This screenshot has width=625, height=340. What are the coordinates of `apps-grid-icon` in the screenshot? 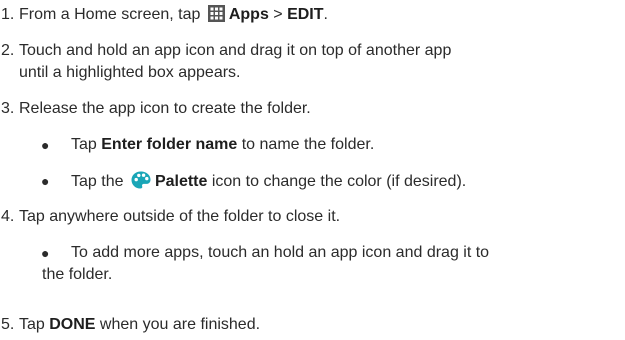 It's located at (216, 13).